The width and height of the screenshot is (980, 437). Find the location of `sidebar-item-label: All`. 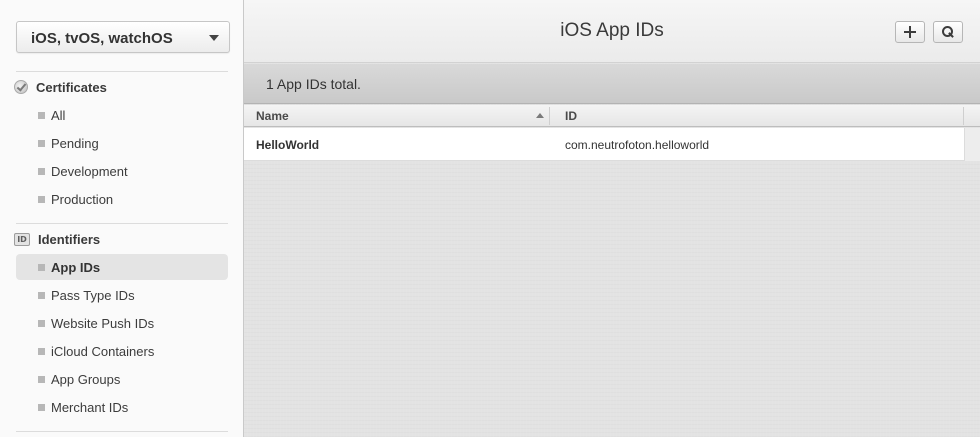

sidebar-item-label: All is located at coordinates (58, 115).